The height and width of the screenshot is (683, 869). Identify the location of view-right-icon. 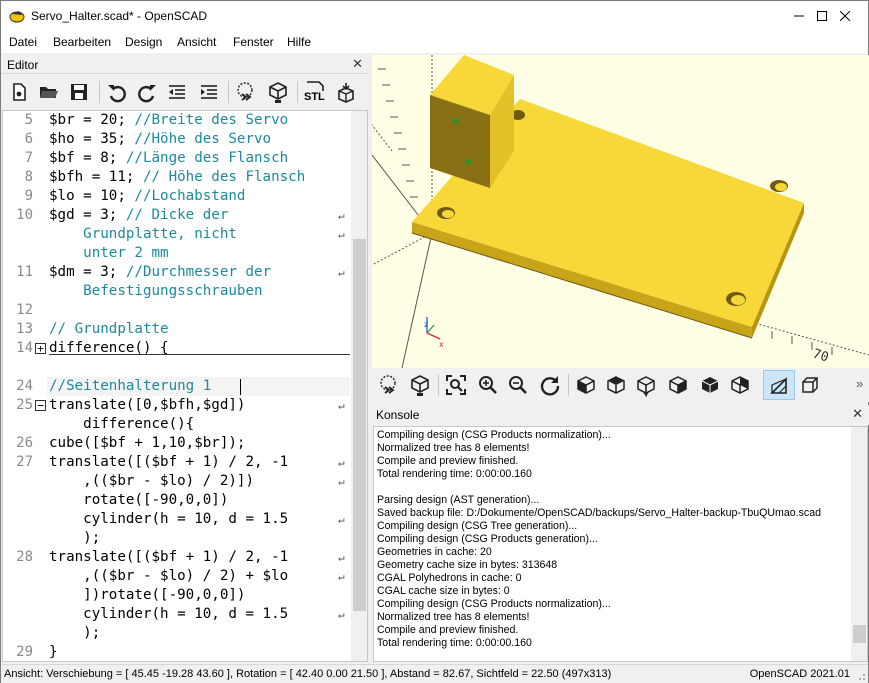
(586, 385).